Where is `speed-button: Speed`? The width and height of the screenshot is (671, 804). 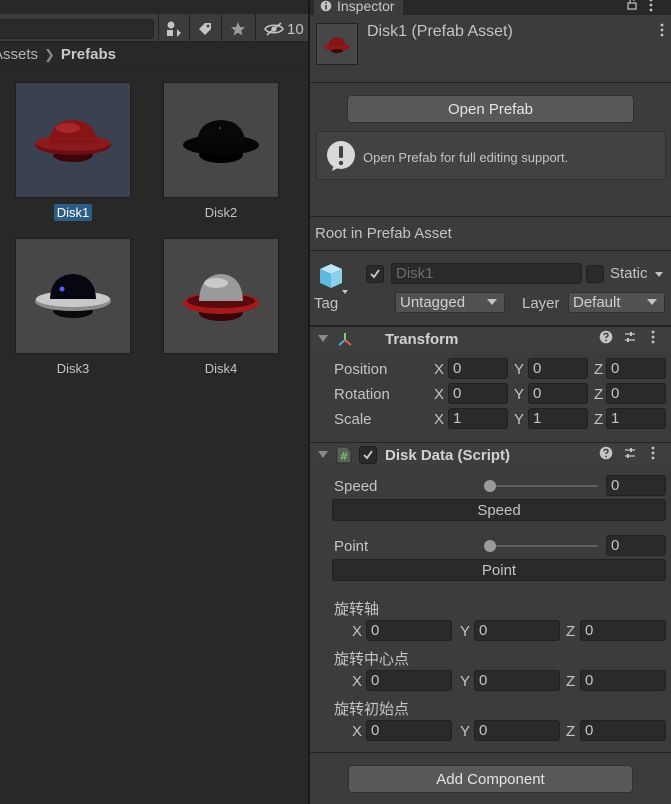
speed-button: Speed is located at coordinates (499, 510).